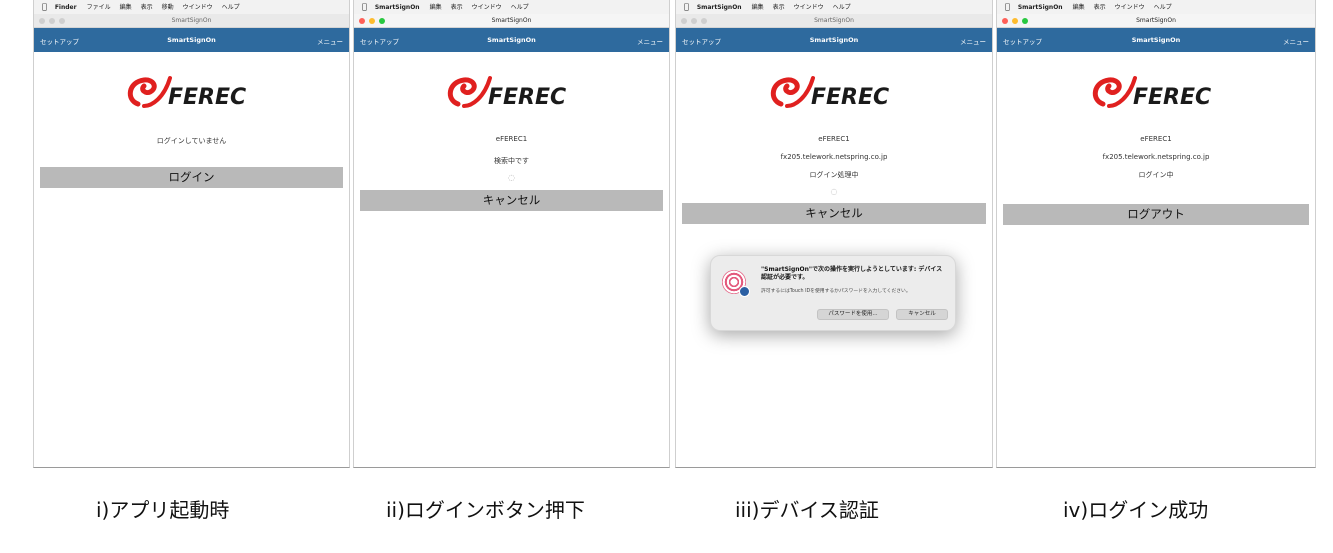  Describe the element at coordinates (191, 141) in the screenshot. I see `status-text: ログインしていません` at that location.